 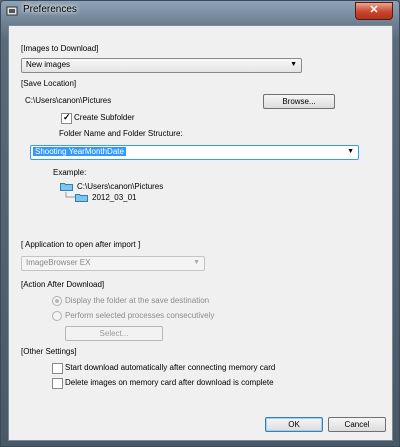 I want to click on display-folder-radio, so click(x=57, y=301).